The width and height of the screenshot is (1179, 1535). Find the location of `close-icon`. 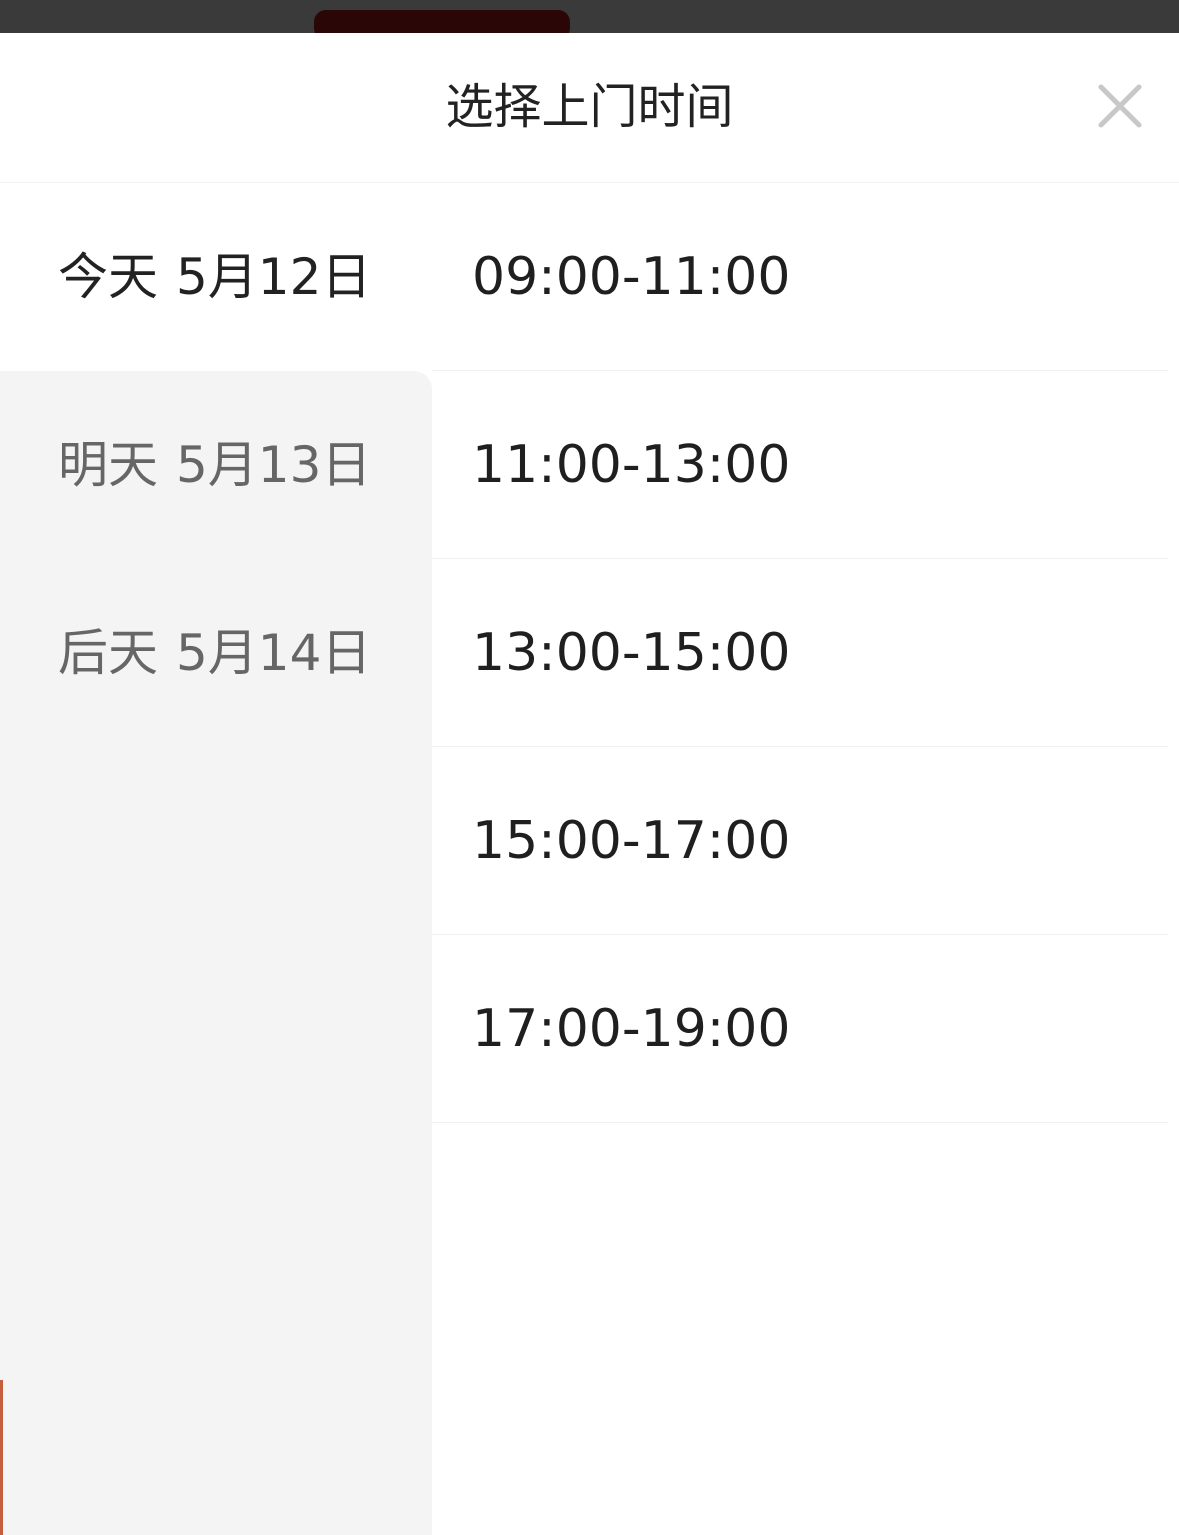

close-icon is located at coordinates (1120, 106).